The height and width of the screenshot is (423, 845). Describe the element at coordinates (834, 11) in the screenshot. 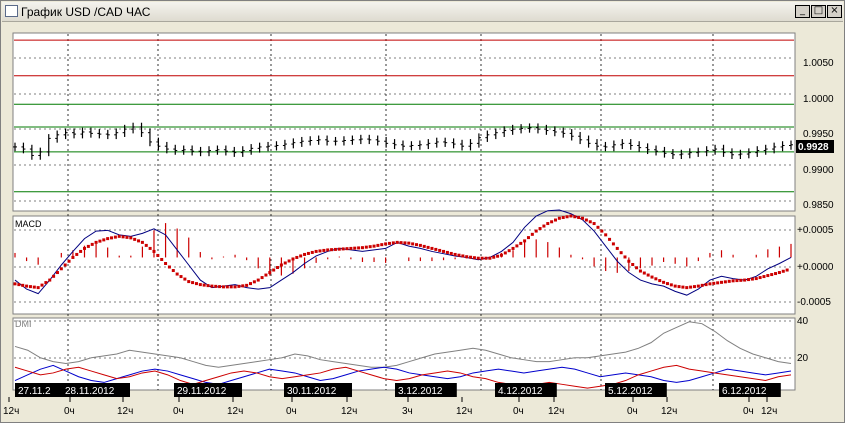

I see `close-button: ×` at that location.